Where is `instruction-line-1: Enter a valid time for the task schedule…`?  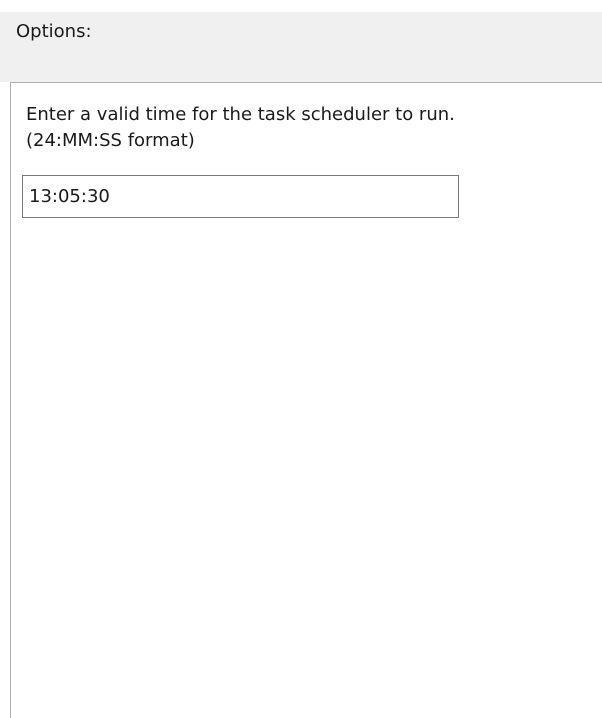 instruction-line-1: Enter a valid time for the task schedule… is located at coordinates (240, 114).